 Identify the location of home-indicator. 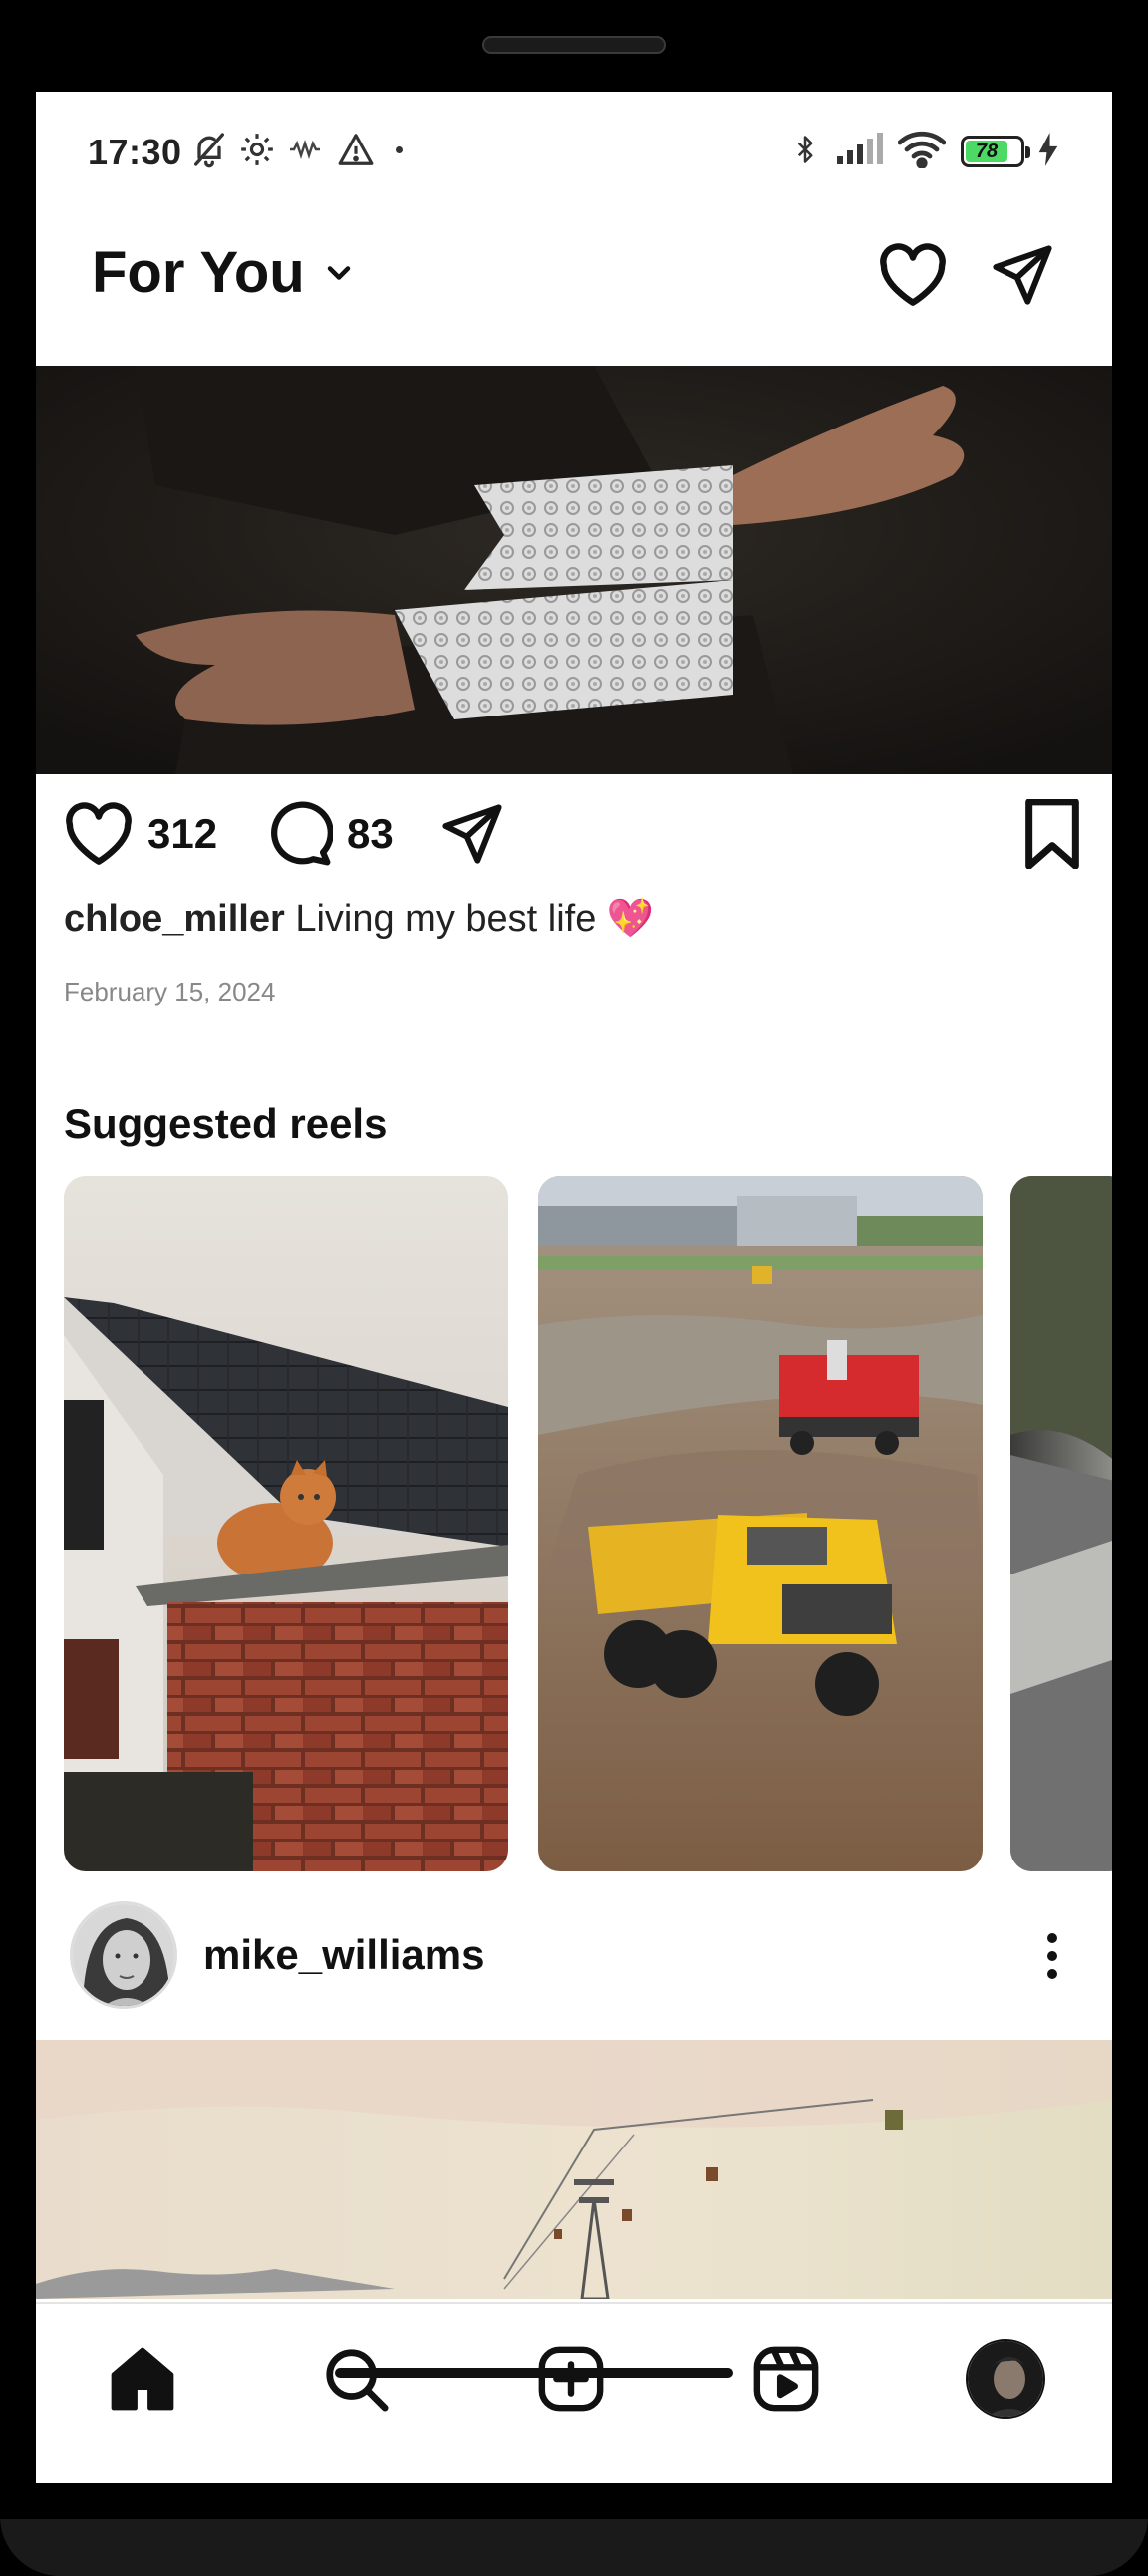
(534, 2373).